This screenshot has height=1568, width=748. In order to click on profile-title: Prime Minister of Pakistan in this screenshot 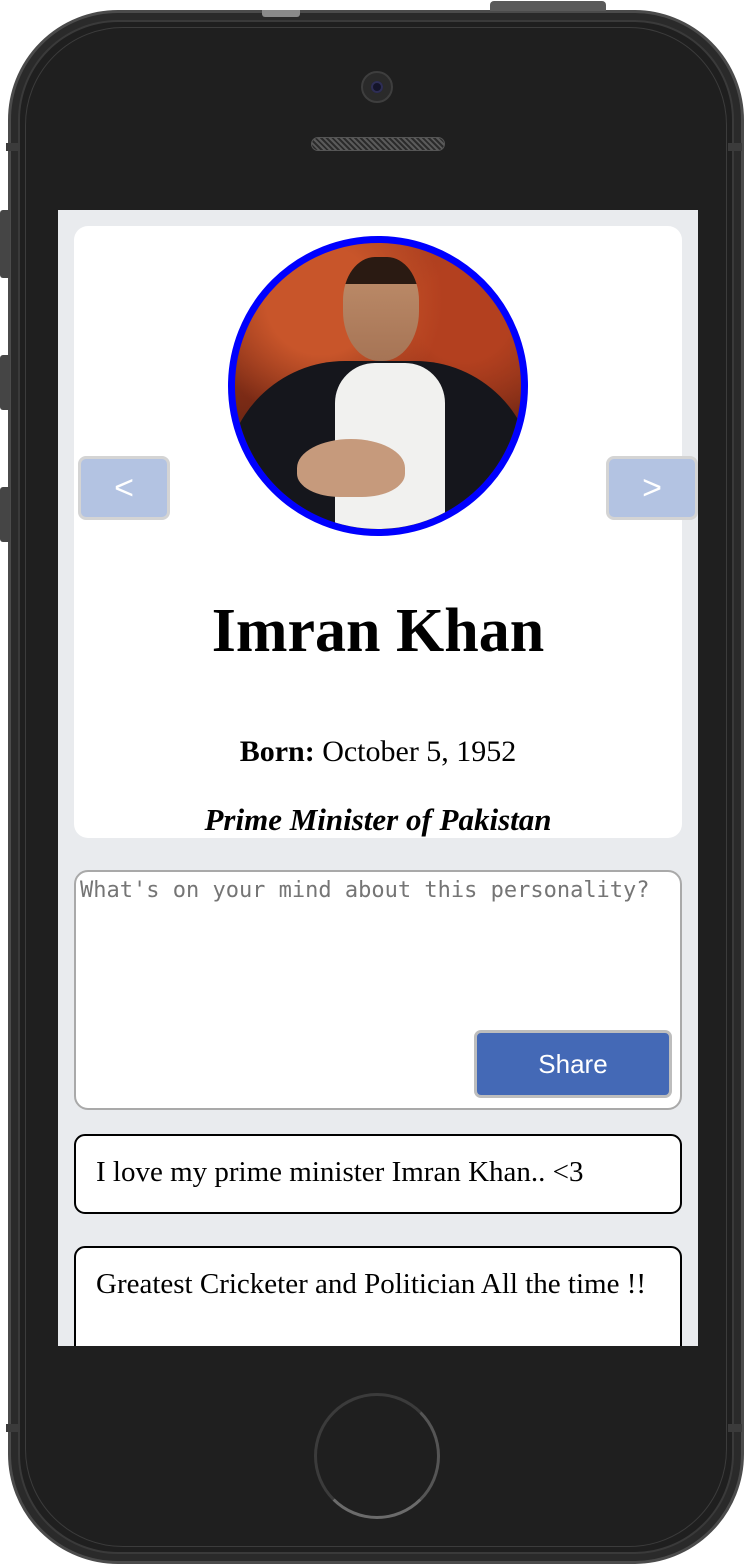, I will do `click(378, 819)`.